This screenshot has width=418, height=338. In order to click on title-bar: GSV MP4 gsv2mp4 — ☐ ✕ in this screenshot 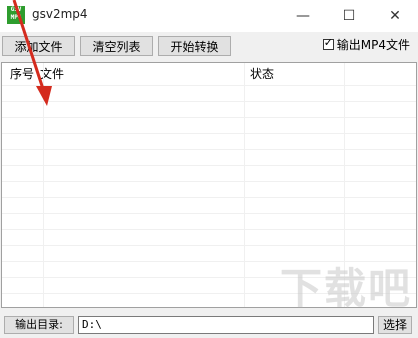, I will do `click(209, 16)`.